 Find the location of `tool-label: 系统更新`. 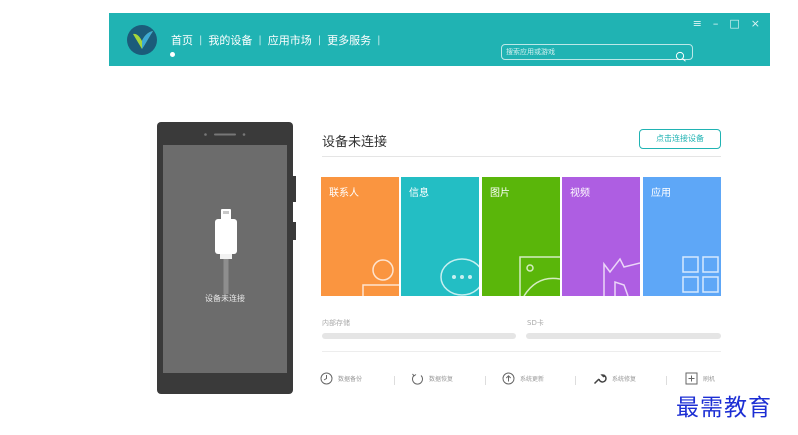

tool-label: 系统更新 is located at coordinates (532, 379).